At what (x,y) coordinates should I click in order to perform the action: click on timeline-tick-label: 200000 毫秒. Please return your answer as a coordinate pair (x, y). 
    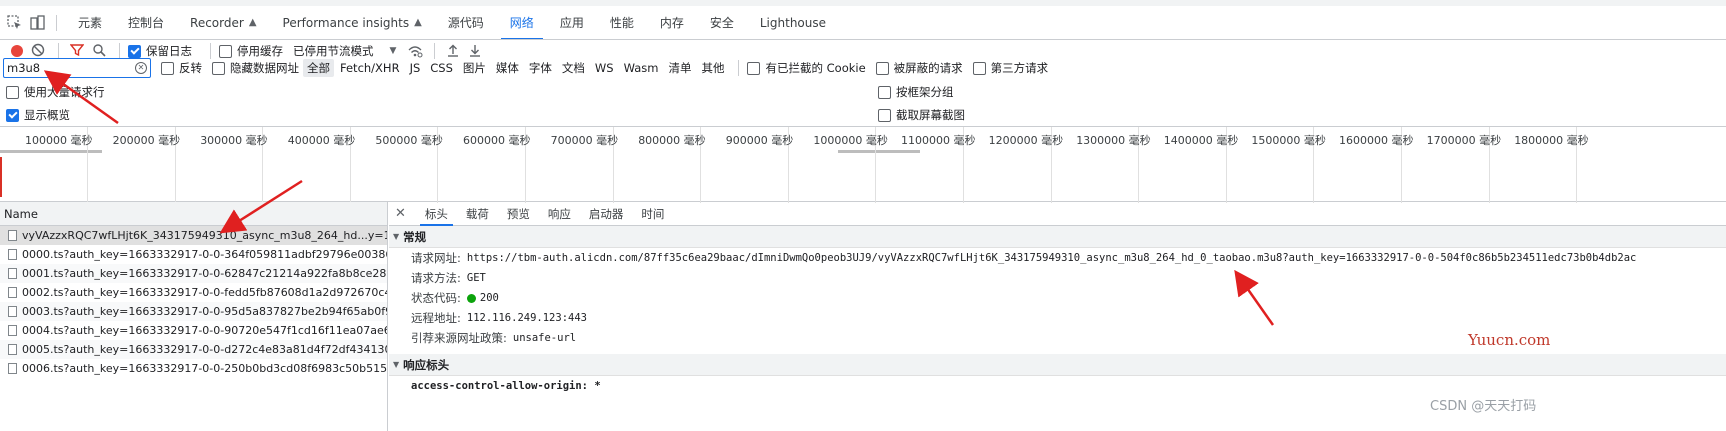
    Looking at the image, I should click on (146, 140).